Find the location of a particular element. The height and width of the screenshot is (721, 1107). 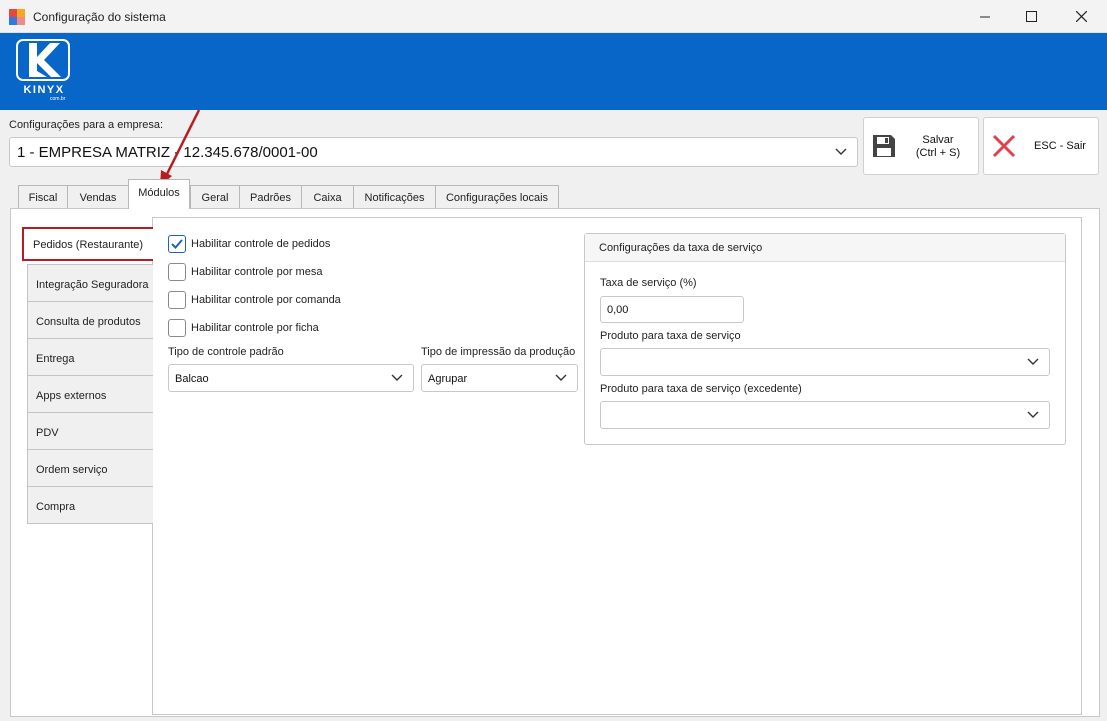

tab-fiscal: Fiscal is located at coordinates (43, 197).